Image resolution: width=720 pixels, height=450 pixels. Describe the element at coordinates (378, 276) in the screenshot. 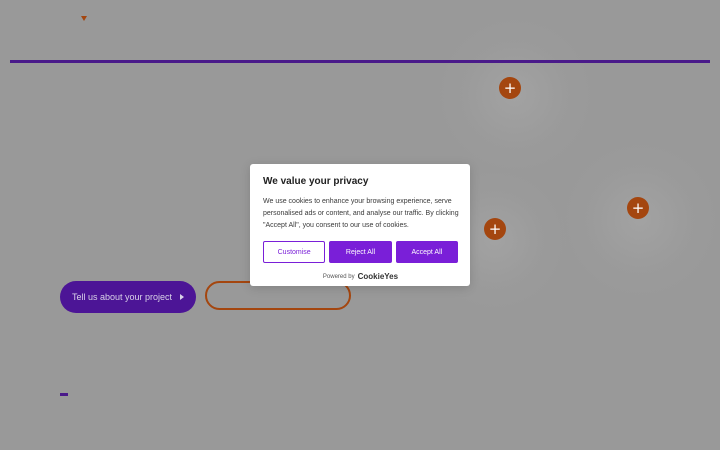

I see `cookieyes-logo: CookieYes` at that location.